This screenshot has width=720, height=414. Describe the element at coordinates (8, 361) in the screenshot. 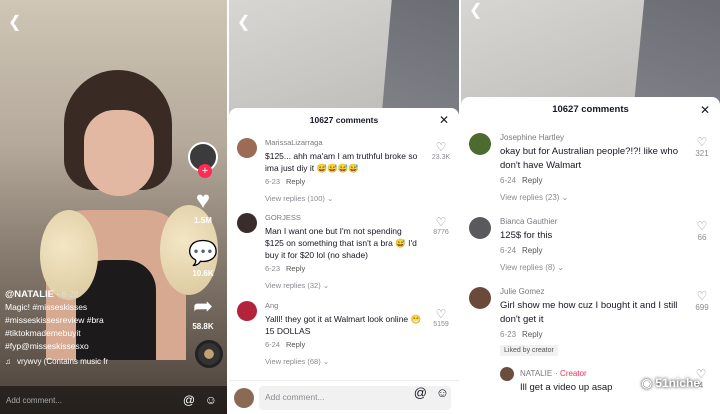

I see `music-note-icon: ♫` at that location.